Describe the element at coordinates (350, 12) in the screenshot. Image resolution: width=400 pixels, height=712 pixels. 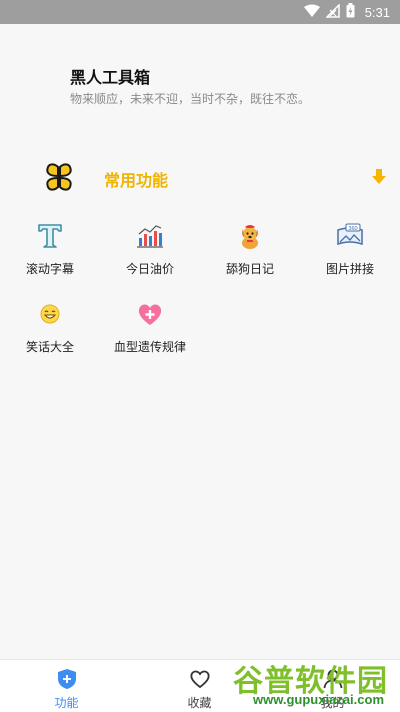
I see `battery-charging-icon` at that location.